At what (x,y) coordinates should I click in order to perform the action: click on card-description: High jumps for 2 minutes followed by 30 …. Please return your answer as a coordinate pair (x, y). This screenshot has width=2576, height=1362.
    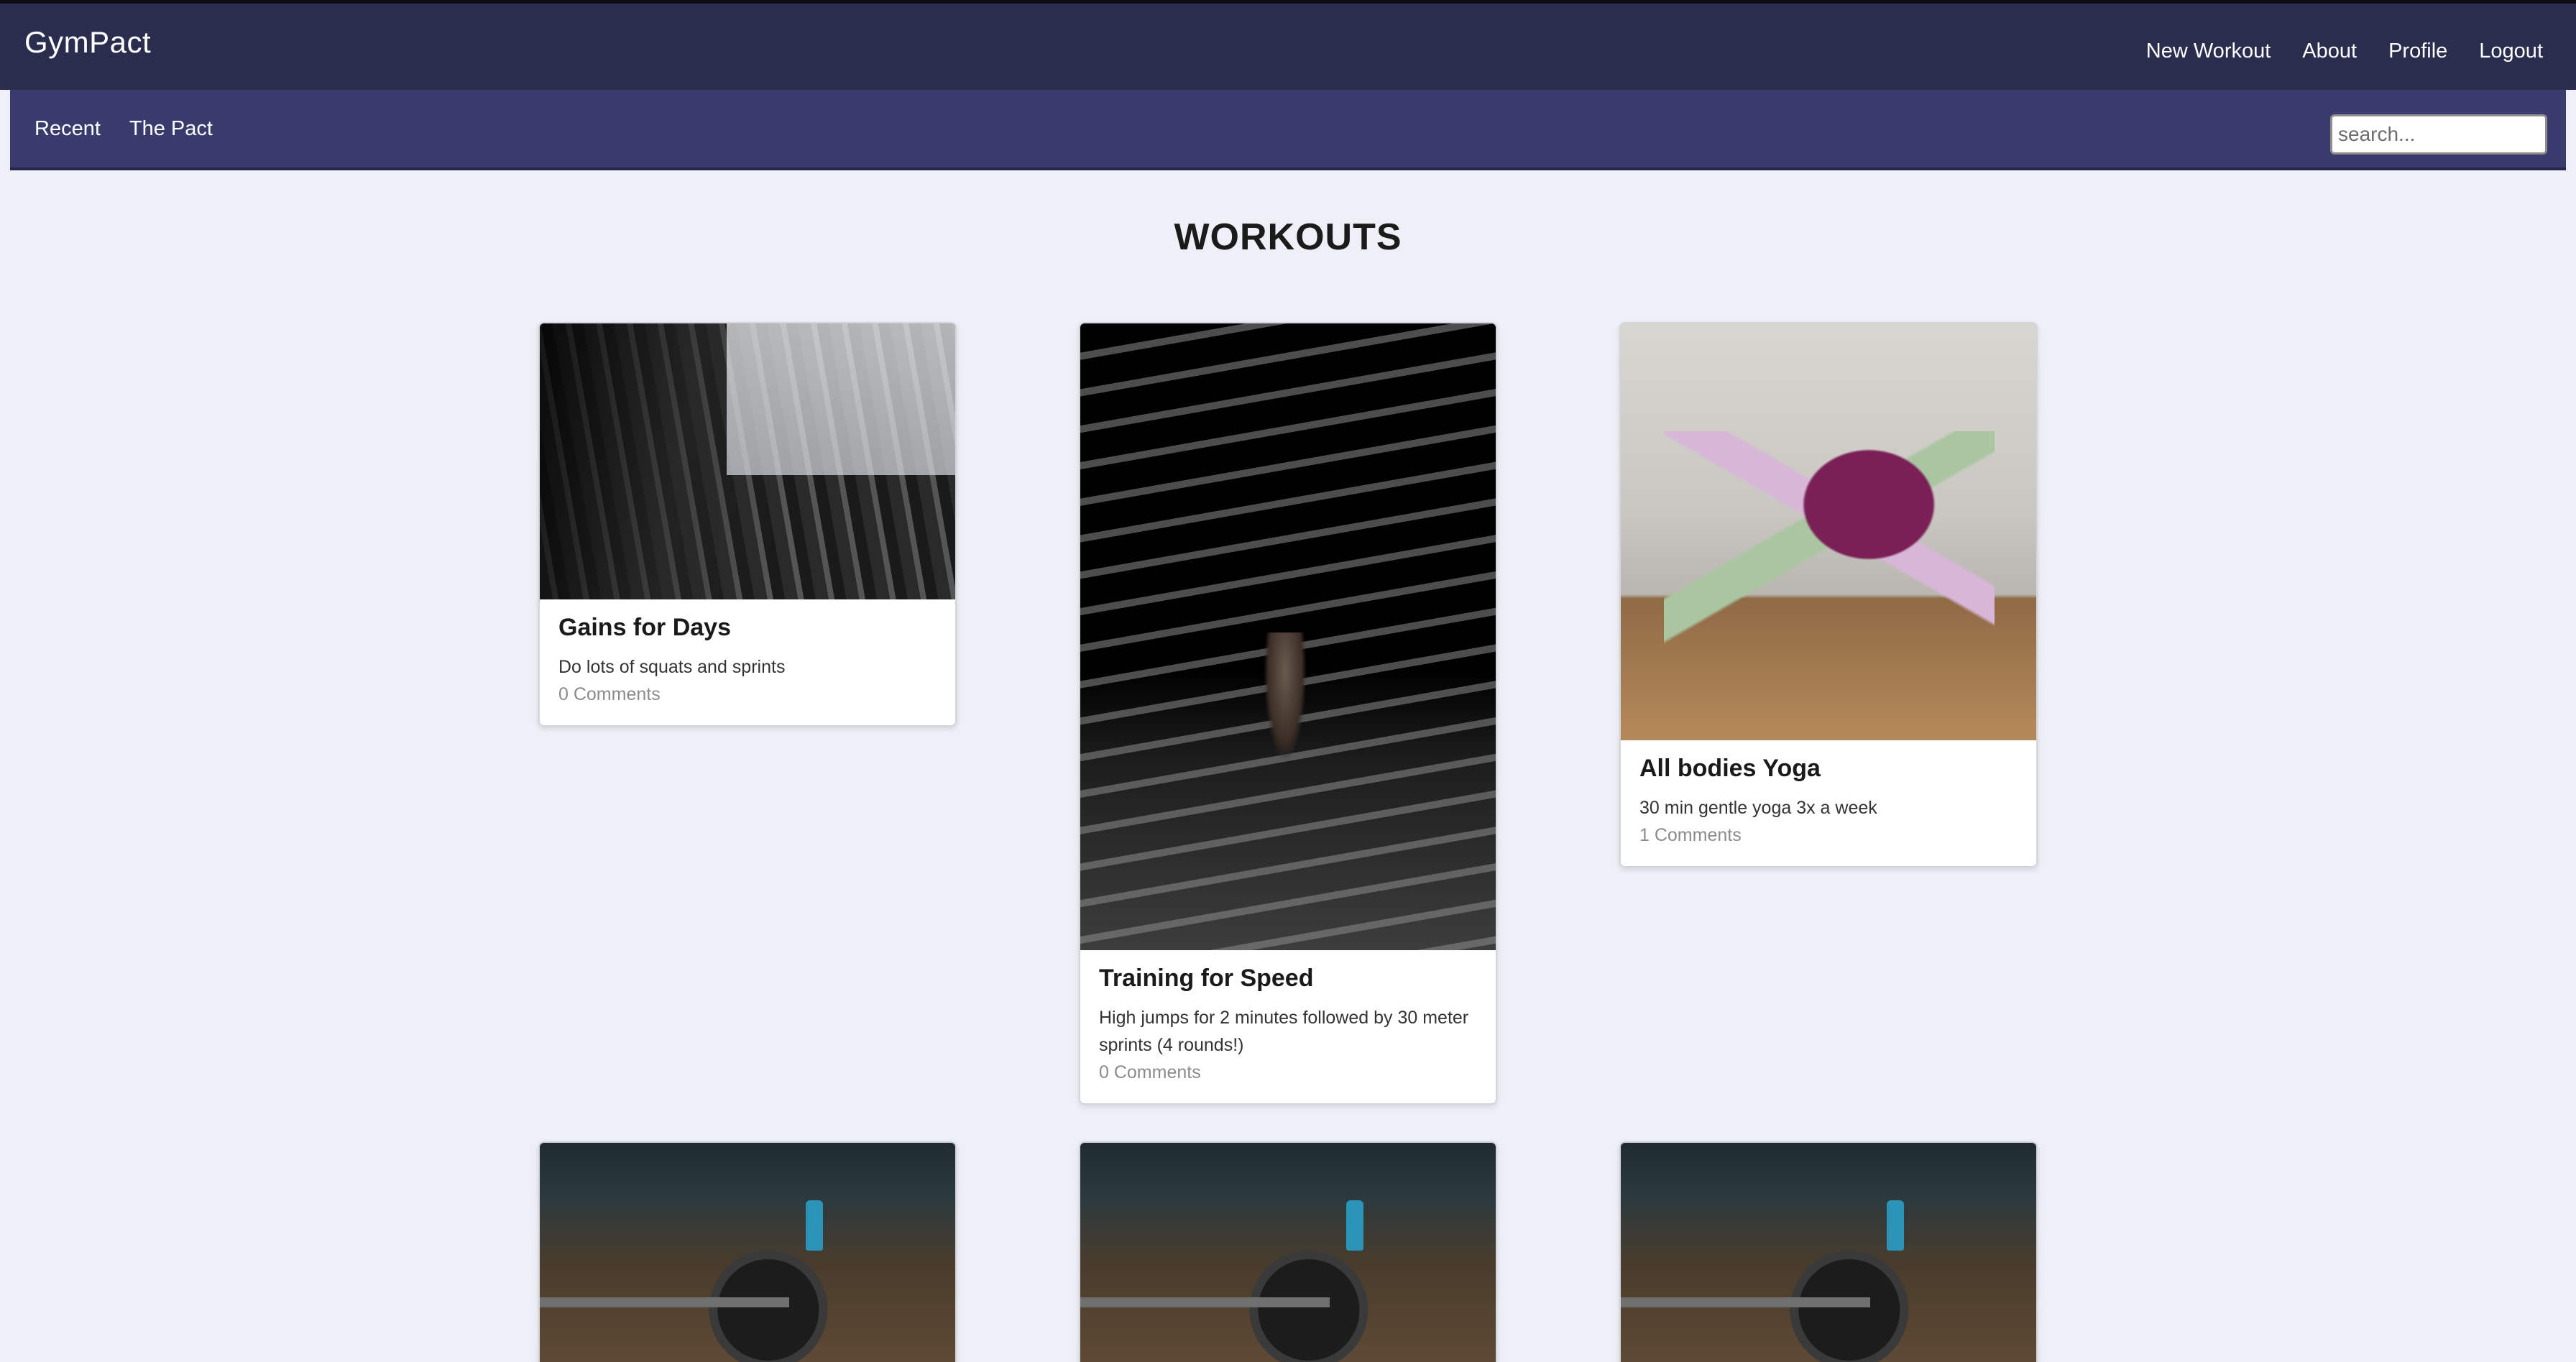
    Looking at the image, I should click on (1284, 1031).